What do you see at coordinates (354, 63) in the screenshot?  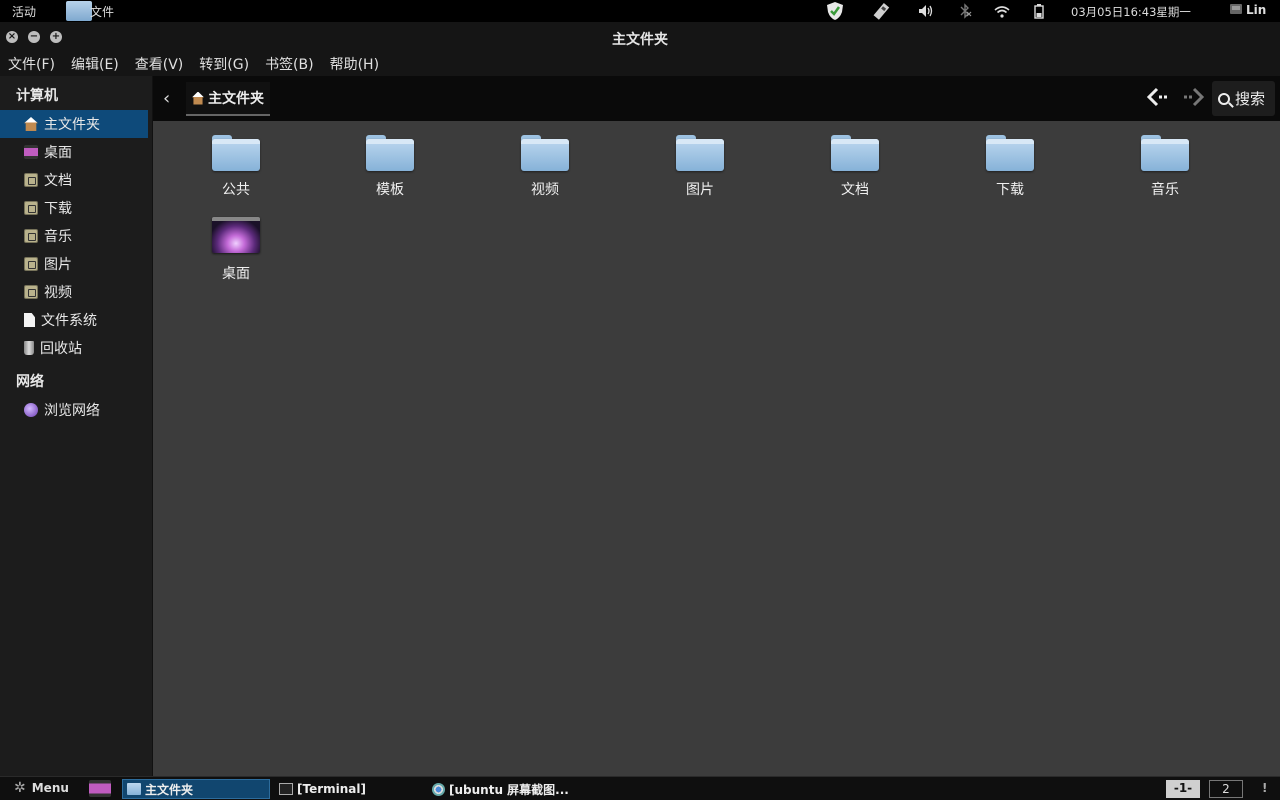 I see `menu-help: 帮助(H)` at bounding box center [354, 63].